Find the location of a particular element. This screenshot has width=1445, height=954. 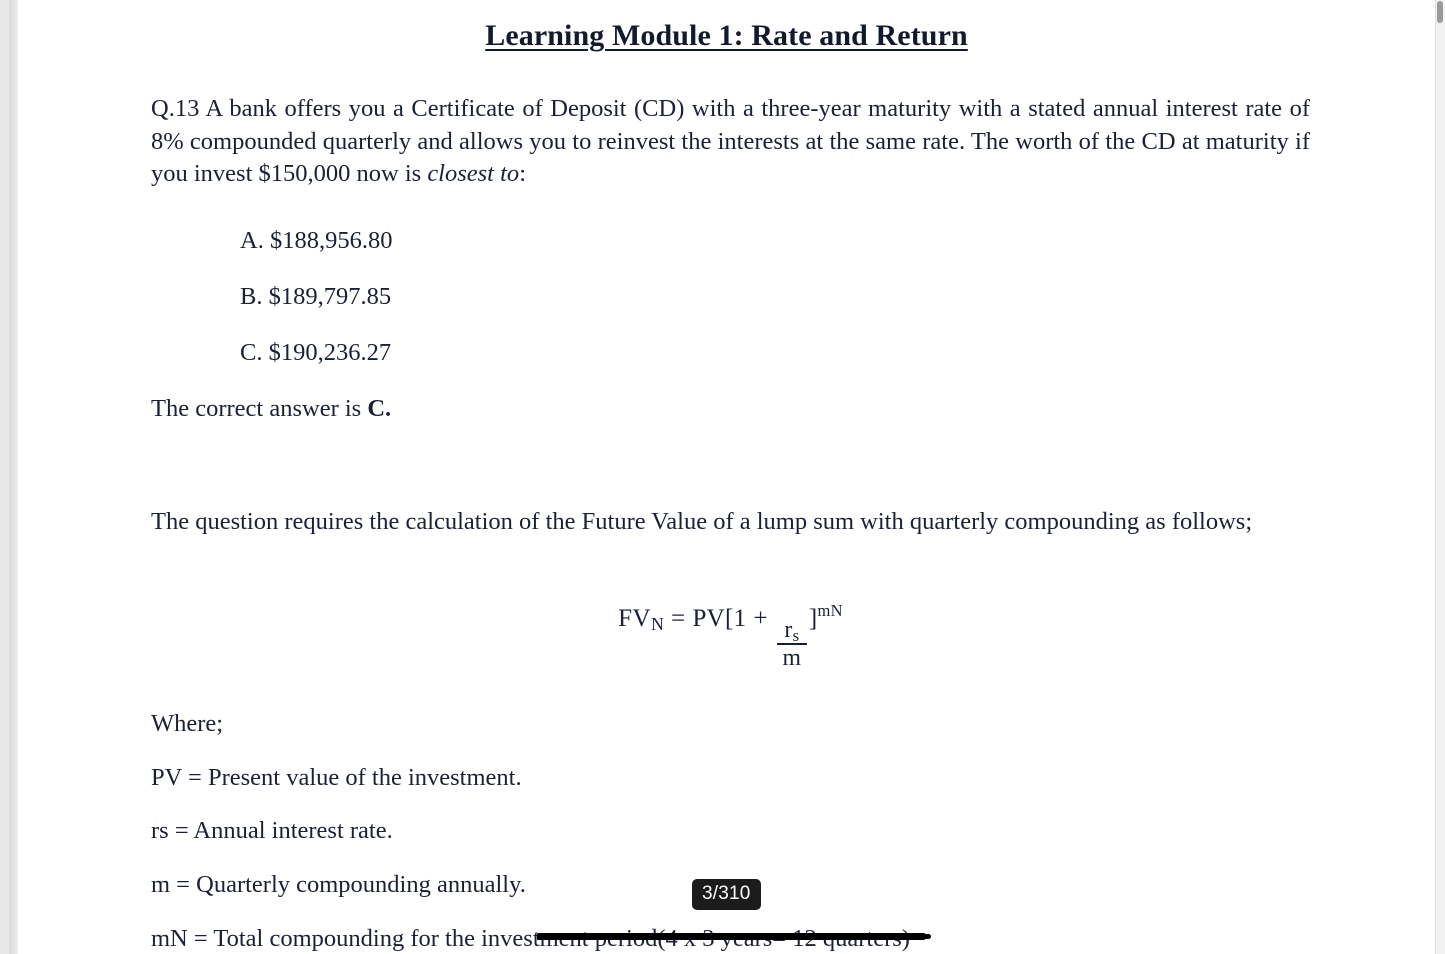

answer-option-c: C. $190,236.27 is located at coordinates (315, 353).